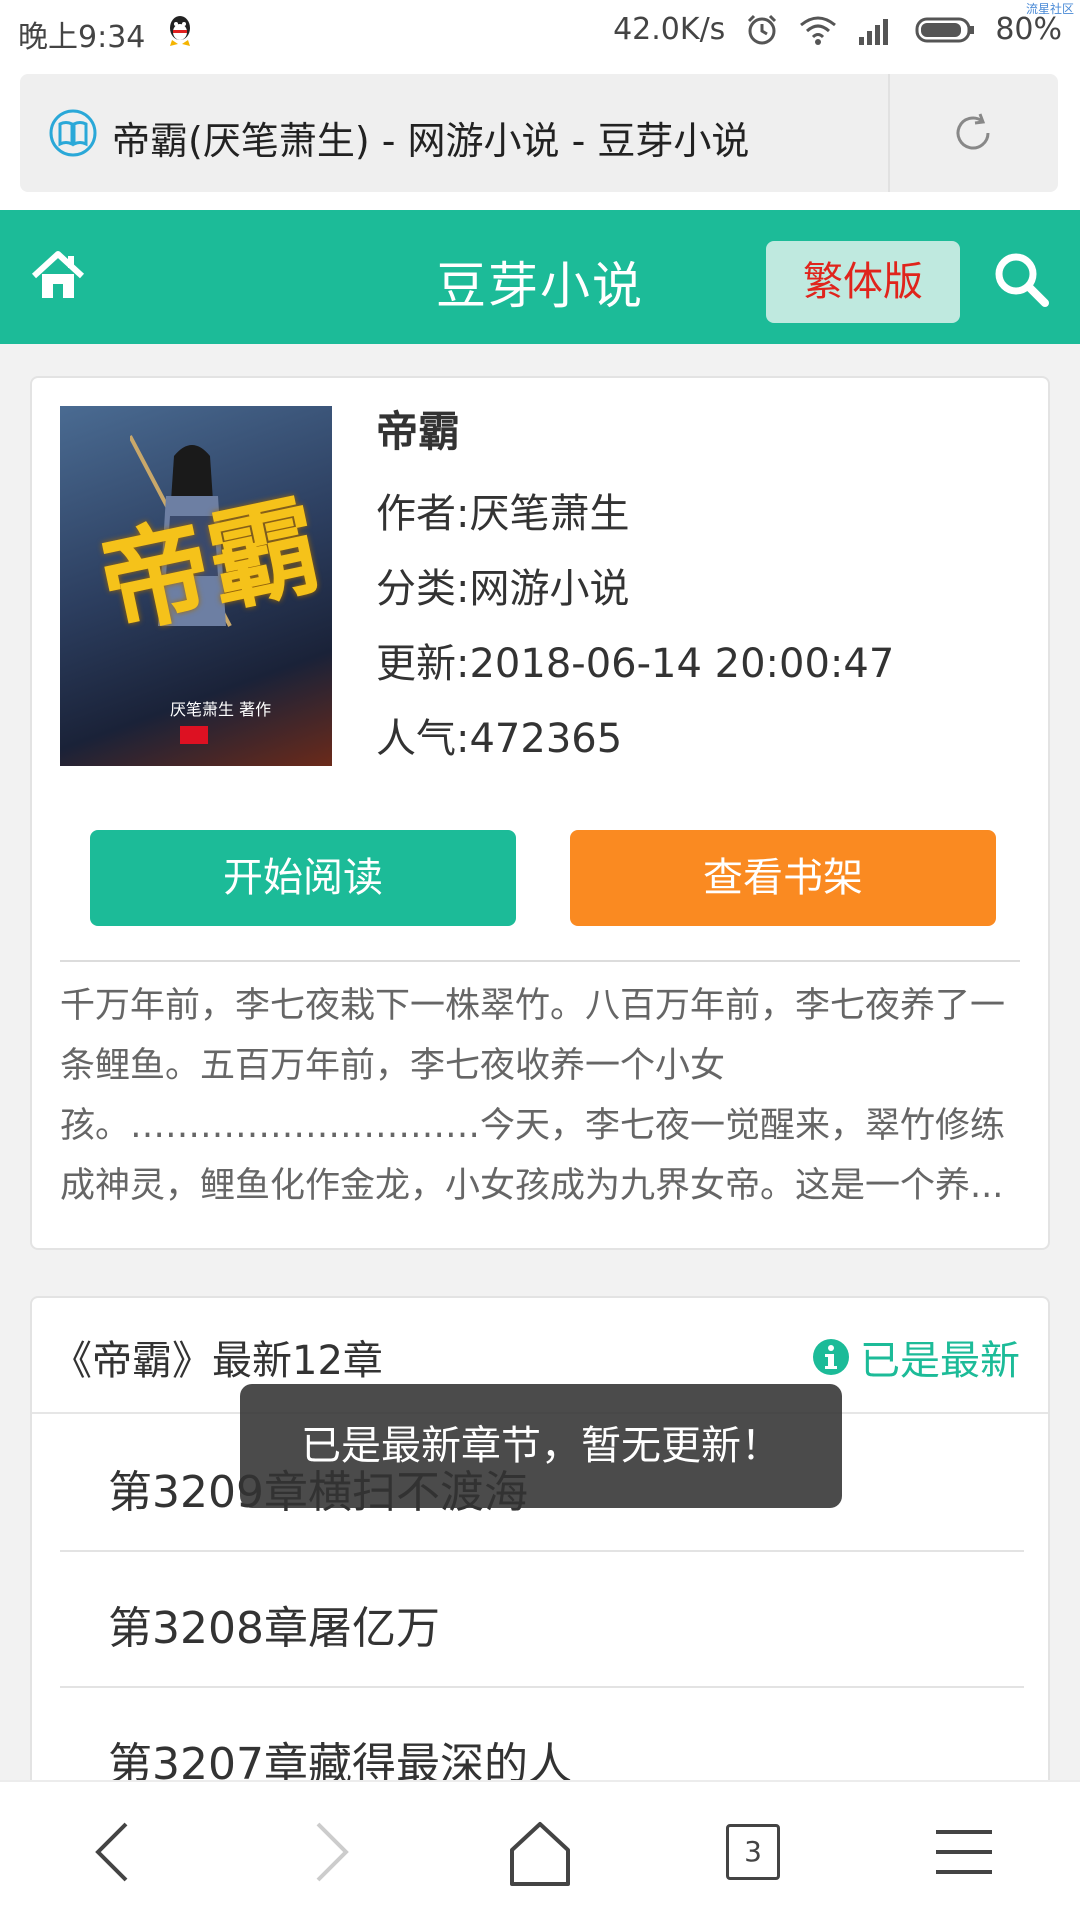  What do you see at coordinates (973, 133) in the screenshot?
I see `reload-icon` at bounding box center [973, 133].